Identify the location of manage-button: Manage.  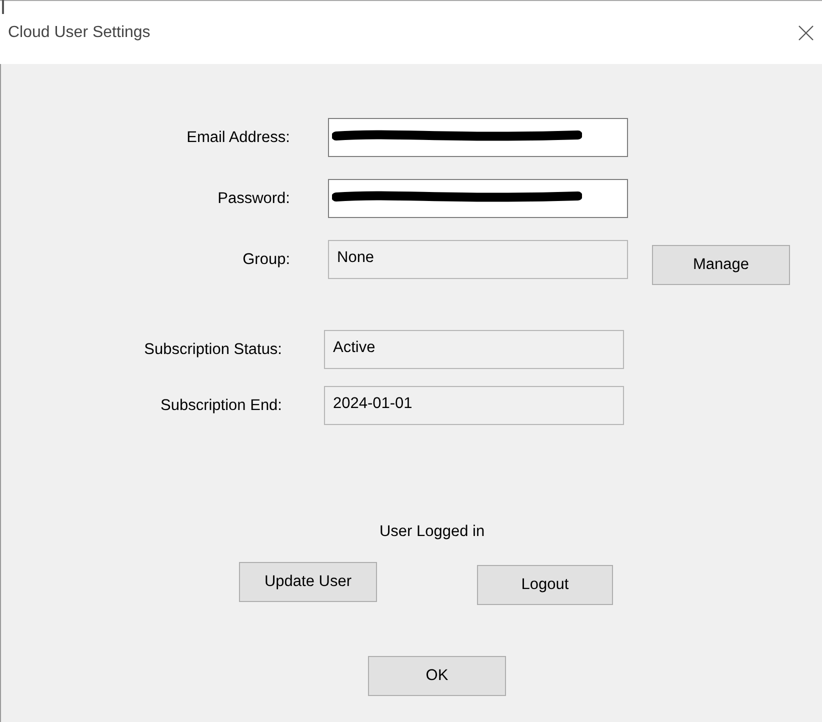
(721, 265).